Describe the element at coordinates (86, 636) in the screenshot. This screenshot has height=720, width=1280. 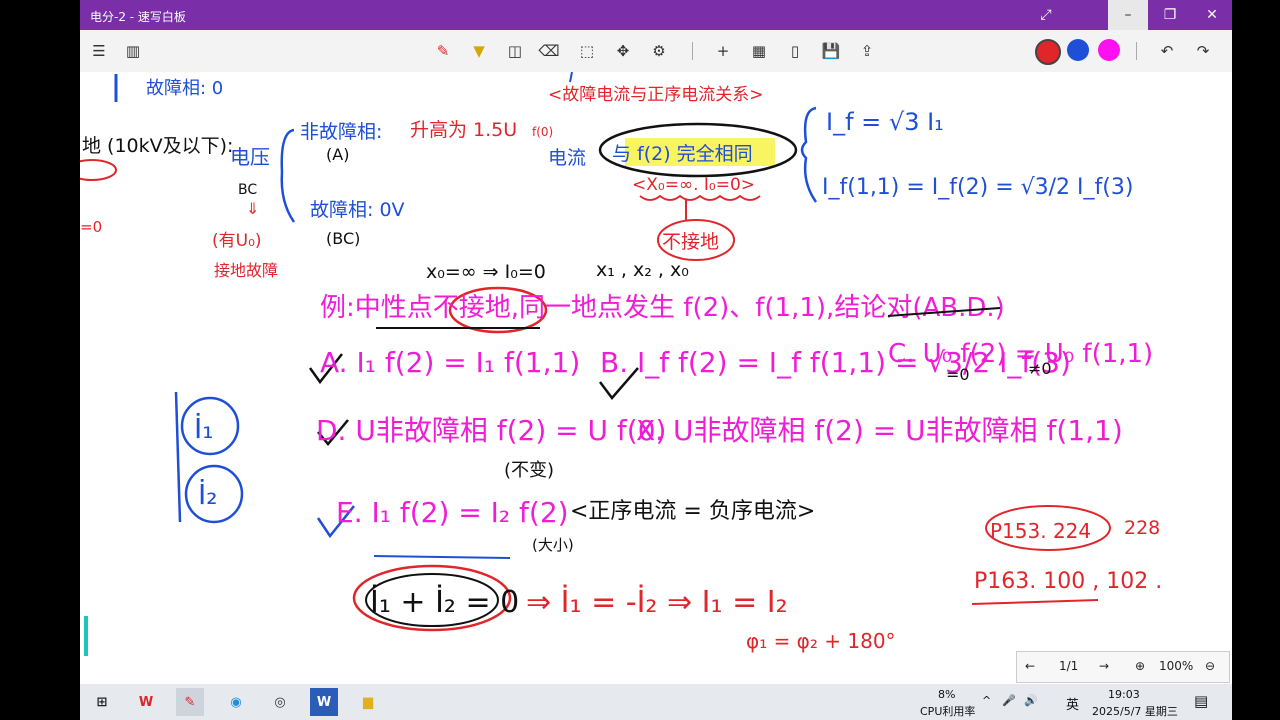
I see `edge-indicator` at that location.